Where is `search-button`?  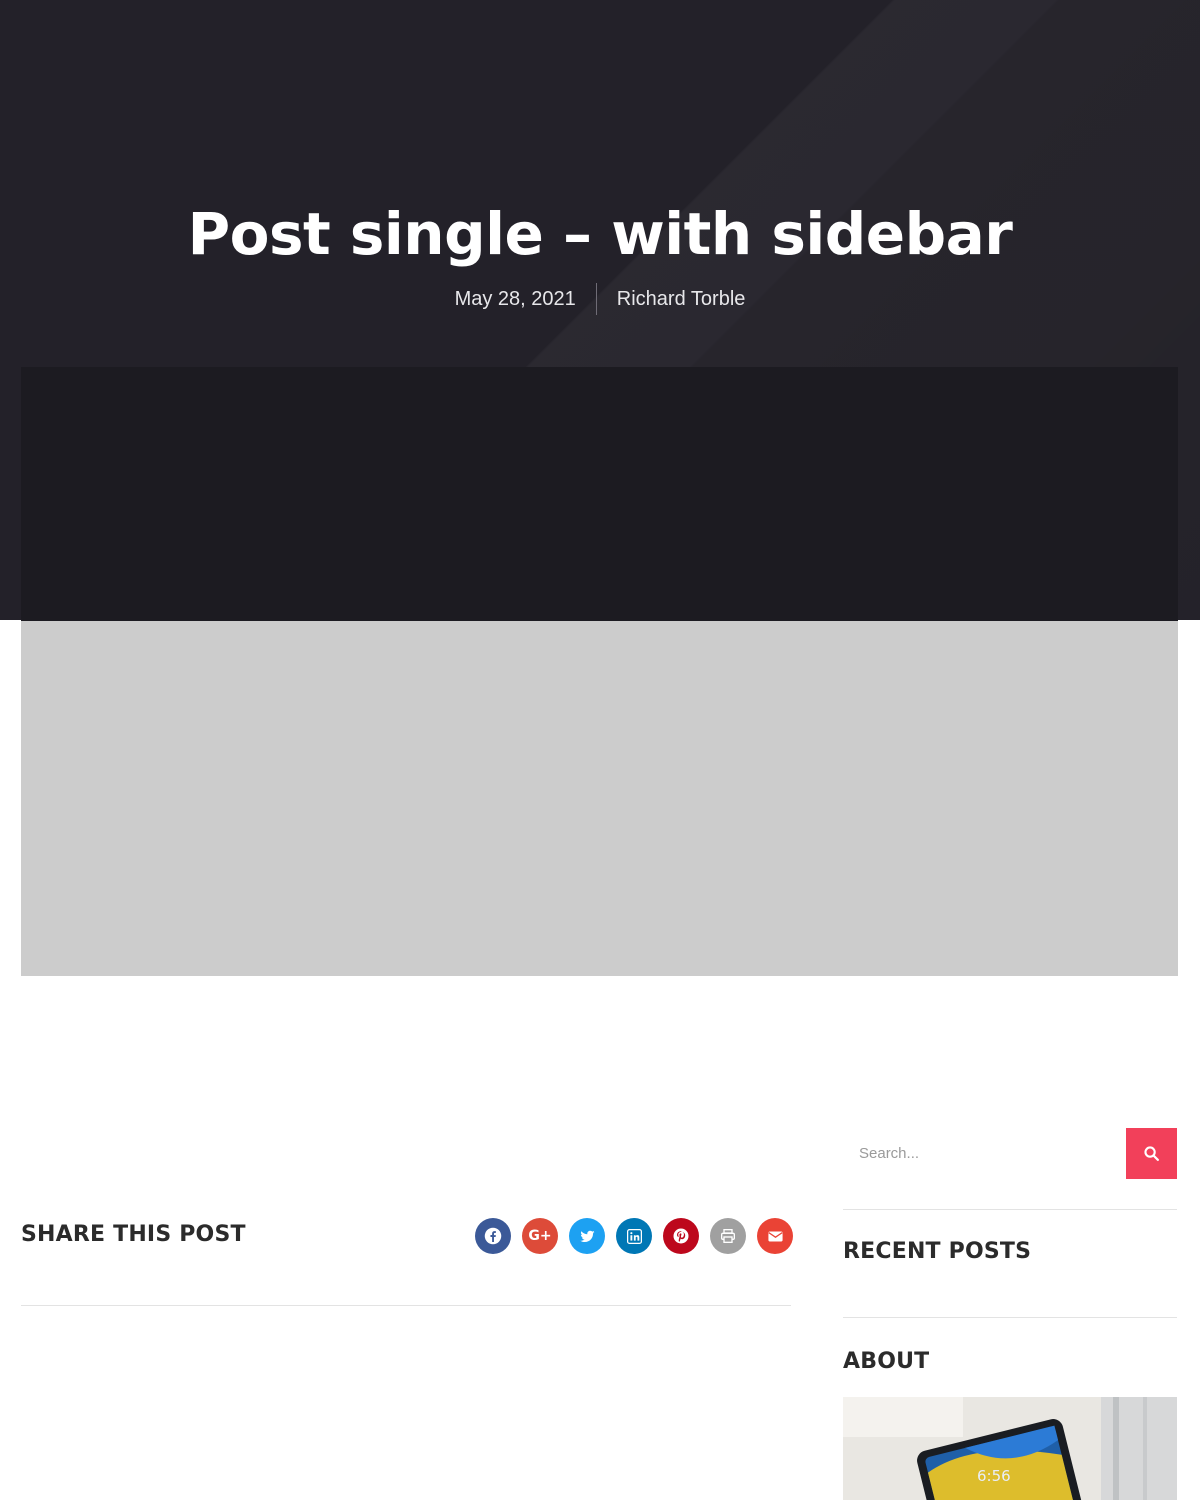 search-button is located at coordinates (1151, 1153).